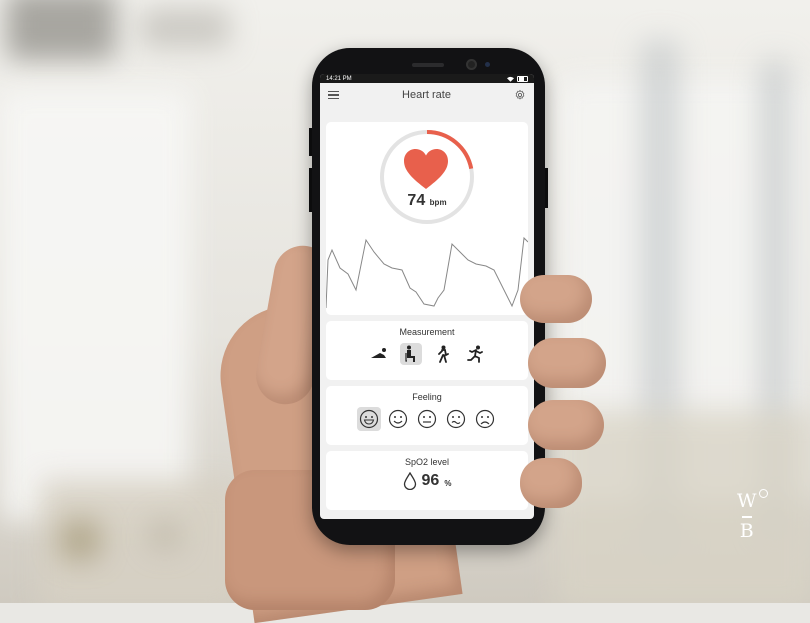  Describe the element at coordinates (746, 530) in the screenshot. I see `logo-bottom: B` at that location.